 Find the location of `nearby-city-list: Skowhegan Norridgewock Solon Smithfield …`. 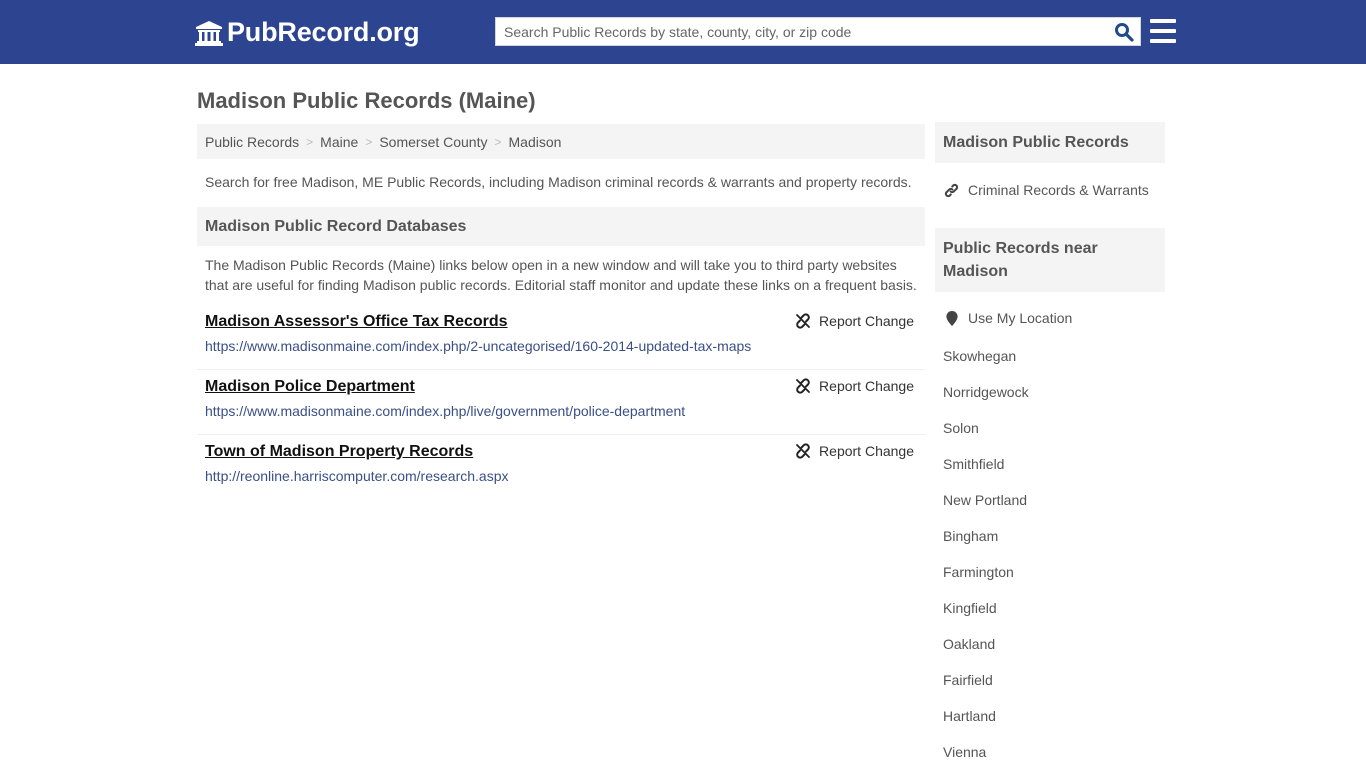

nearby-city-list: Skowhegan Norridgewock Solon Smithfield … is located at coordinates (1050, 554).